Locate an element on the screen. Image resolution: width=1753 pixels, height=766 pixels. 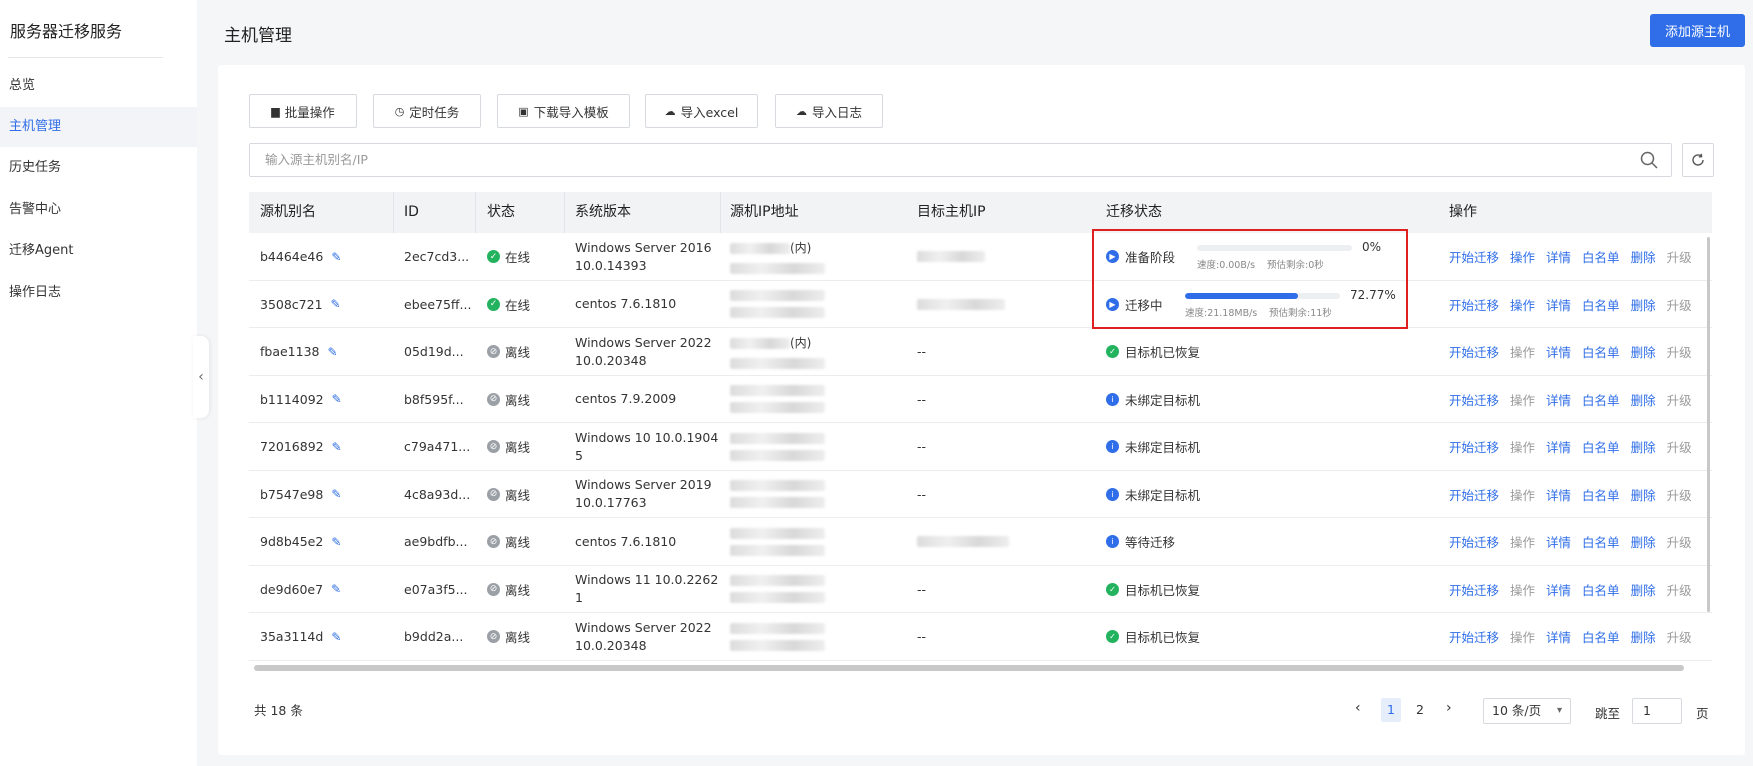
alias-cell: 9d8b45e2 ✎ is located at coordinates (300, 542).